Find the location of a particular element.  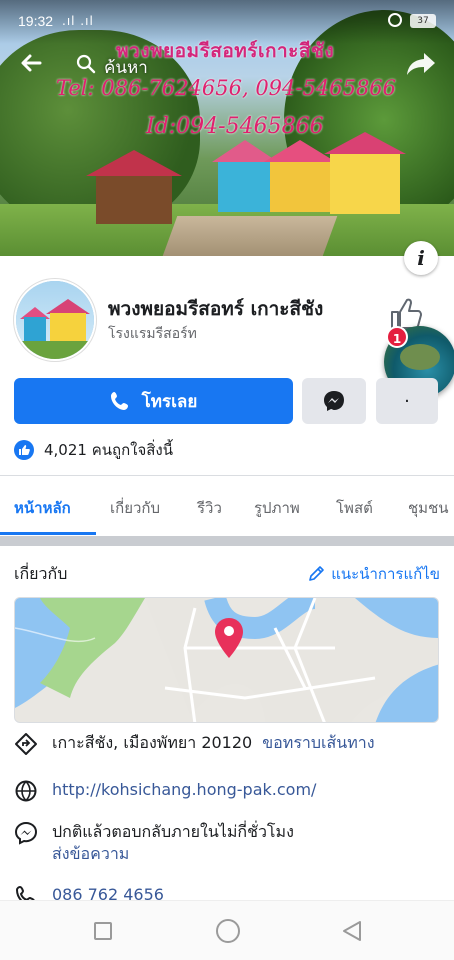

messenger-icon is located at coordinates (334, 401).